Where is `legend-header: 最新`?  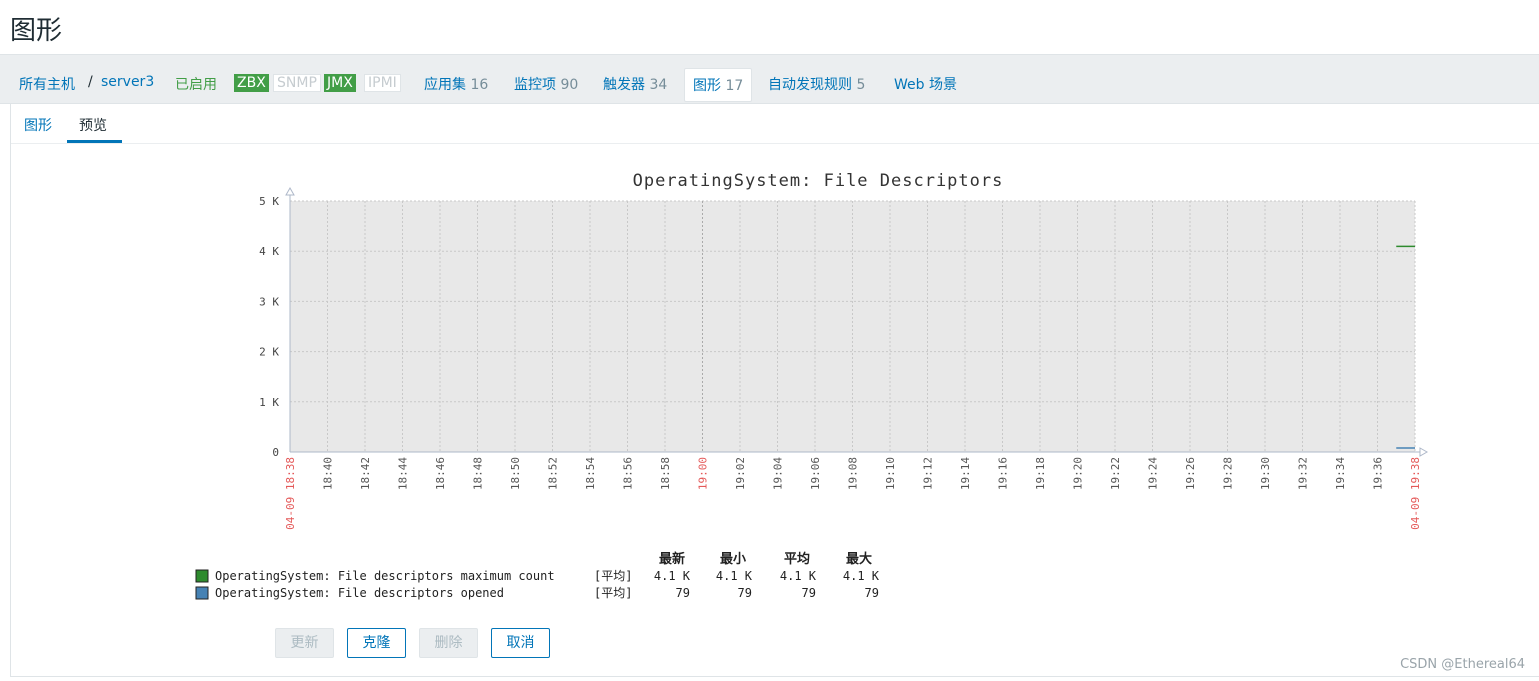 legend-header: 最新 is located at coordinates (672, 559).